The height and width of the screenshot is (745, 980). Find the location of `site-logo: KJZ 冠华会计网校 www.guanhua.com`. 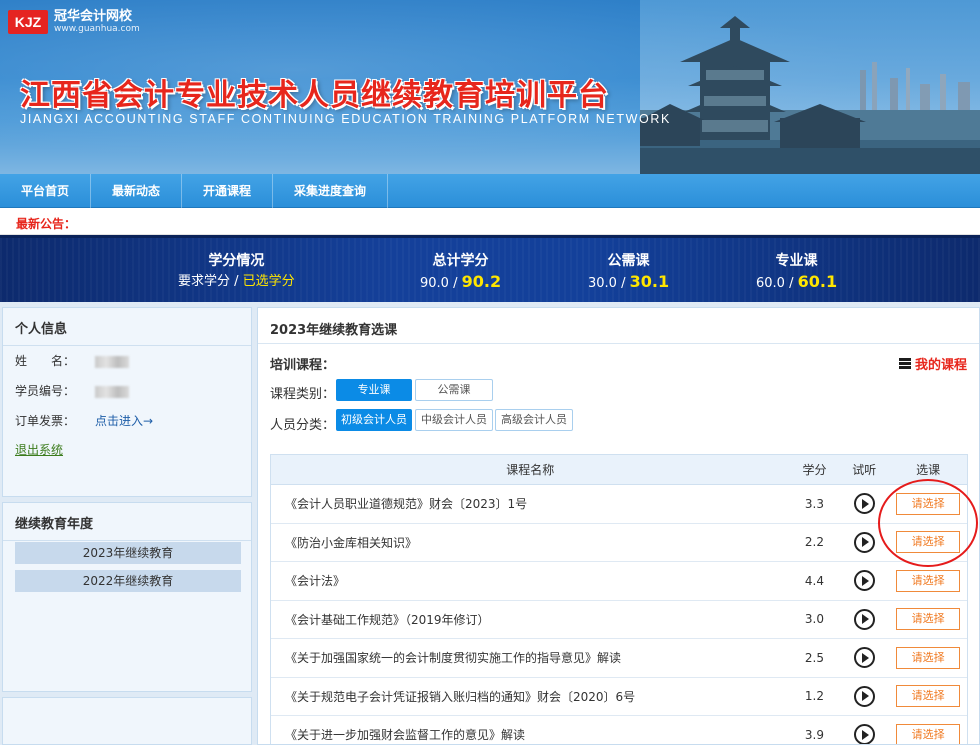

site-logo: KJZ 冠华会计网校 www.guanhua.com is located at coordinates (74, 22).